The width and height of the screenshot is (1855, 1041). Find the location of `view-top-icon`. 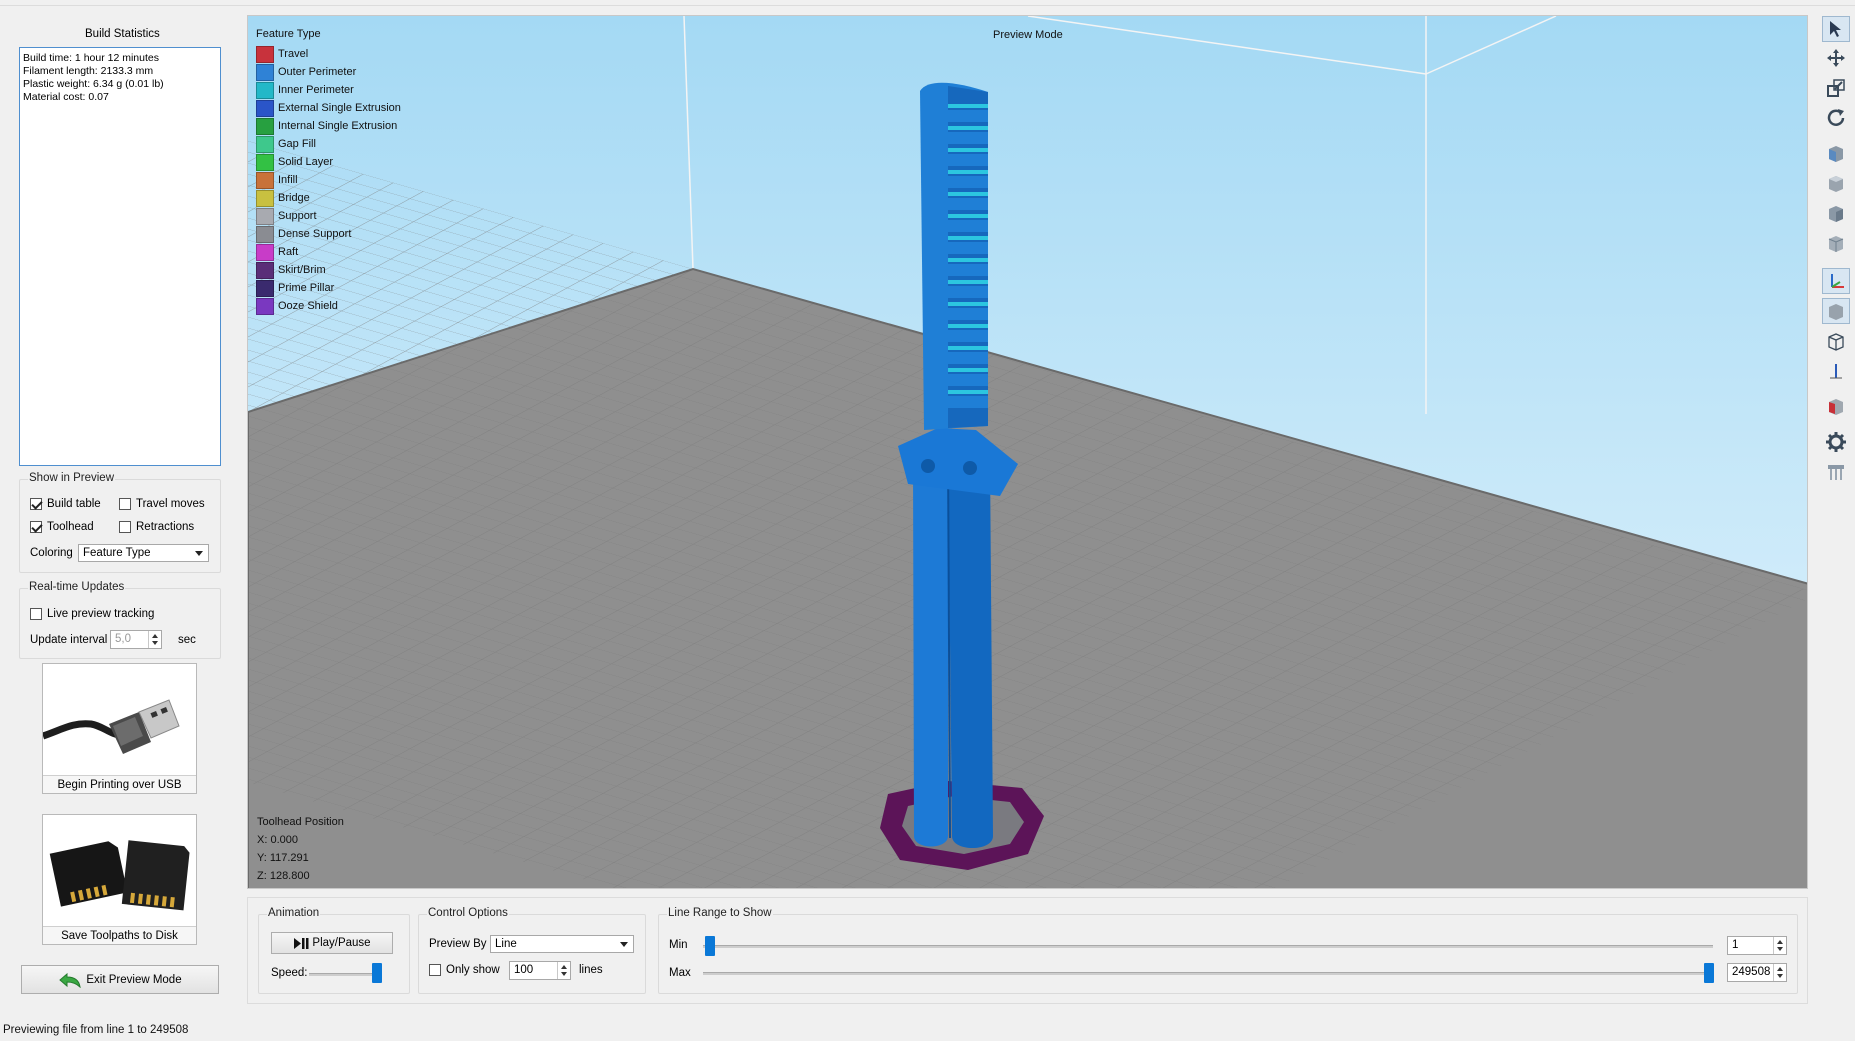

view-top-icon is located at coordinates (1836, 183).